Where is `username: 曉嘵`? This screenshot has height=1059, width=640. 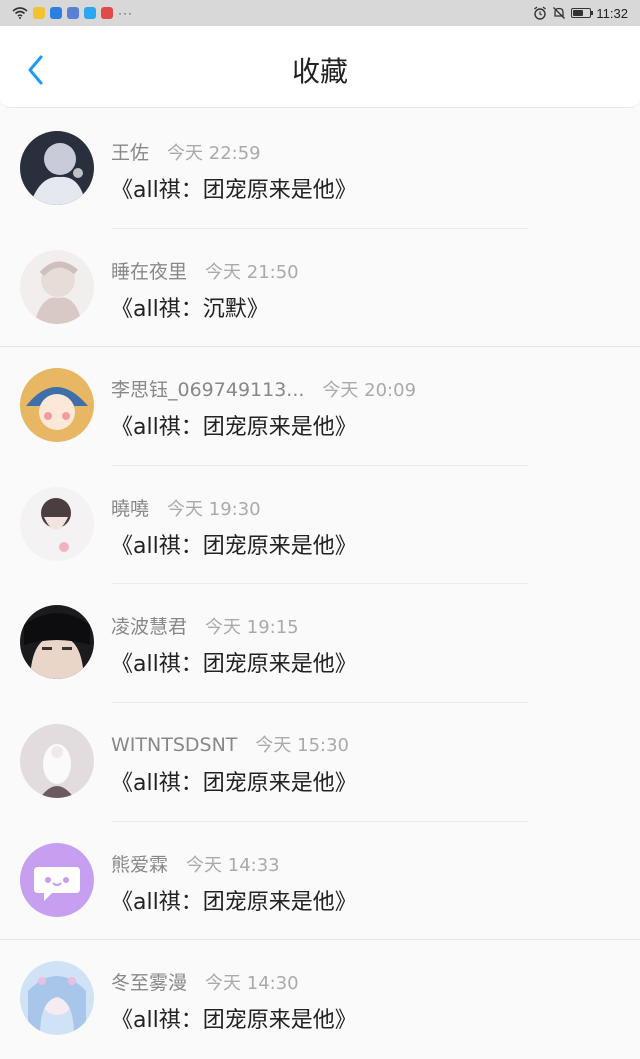 username: 曉嘵 is located at coordinates (130, 508).